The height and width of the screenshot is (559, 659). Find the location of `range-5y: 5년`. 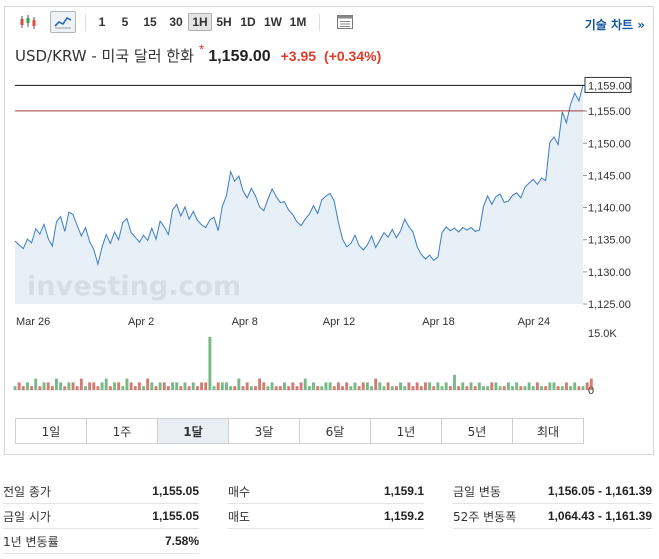

range-5y: 5년 is located at coordinates (477, 431).